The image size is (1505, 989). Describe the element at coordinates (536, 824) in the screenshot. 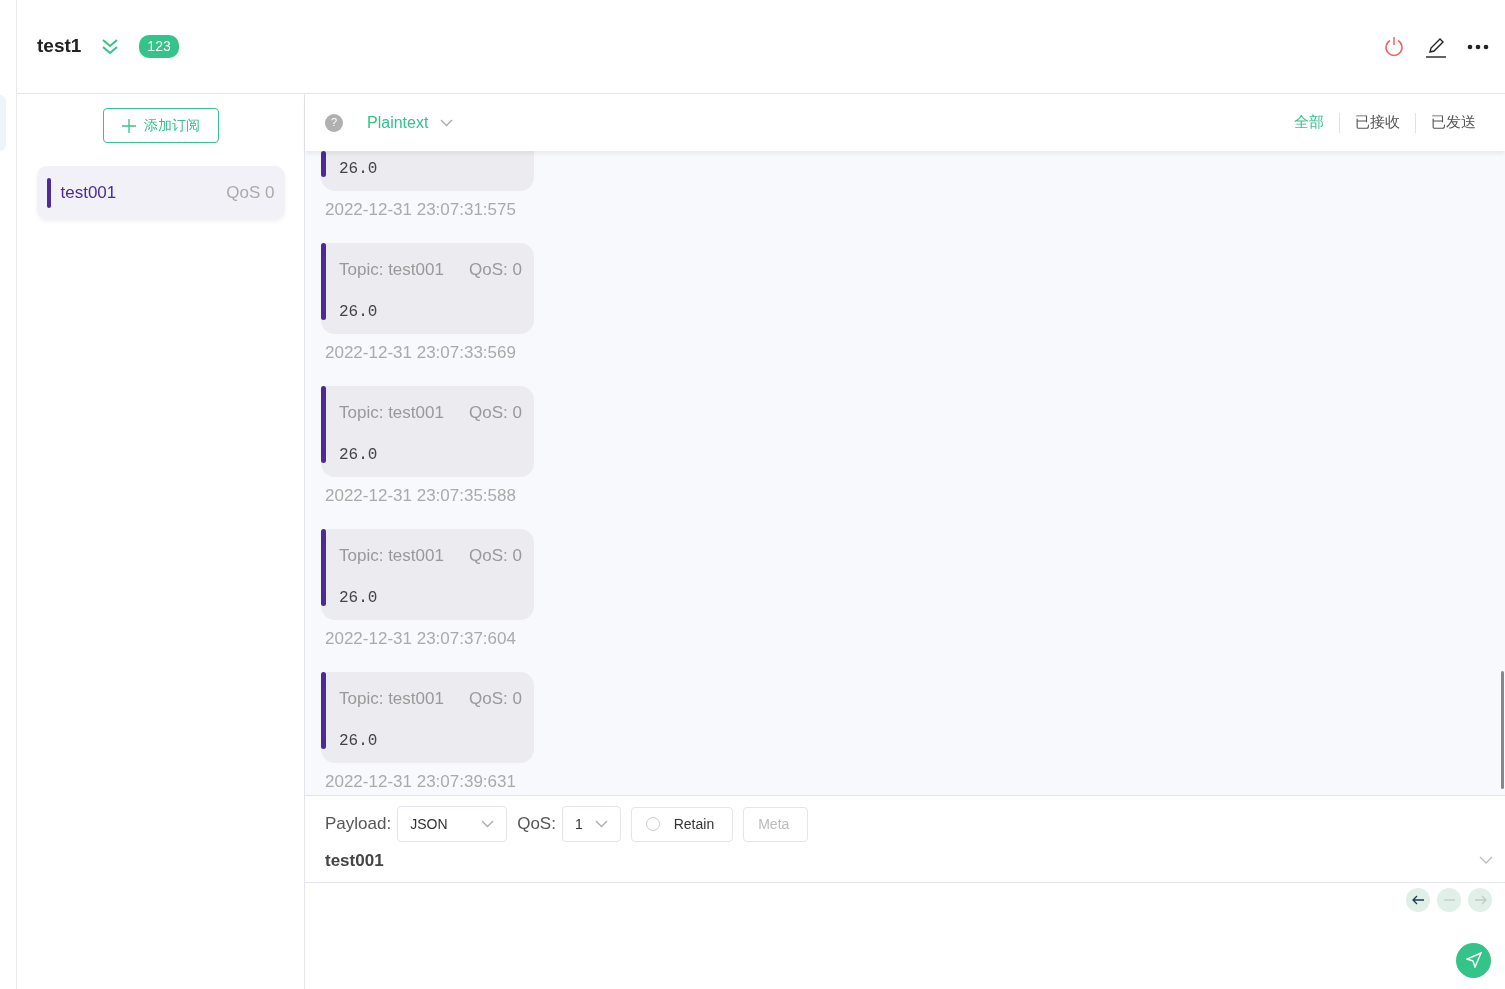

I see `qos-label: QoS:` at that location.